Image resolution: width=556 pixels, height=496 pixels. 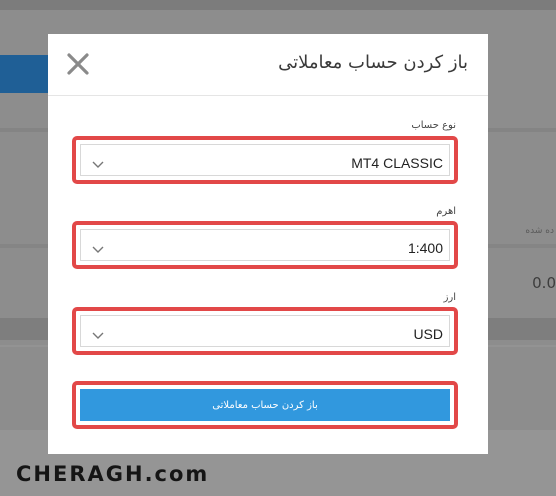 What do you see at coordinates (425, 248) in the screenshot?
I see `leverage-value: 1:400` at bounding box center [425, 248].